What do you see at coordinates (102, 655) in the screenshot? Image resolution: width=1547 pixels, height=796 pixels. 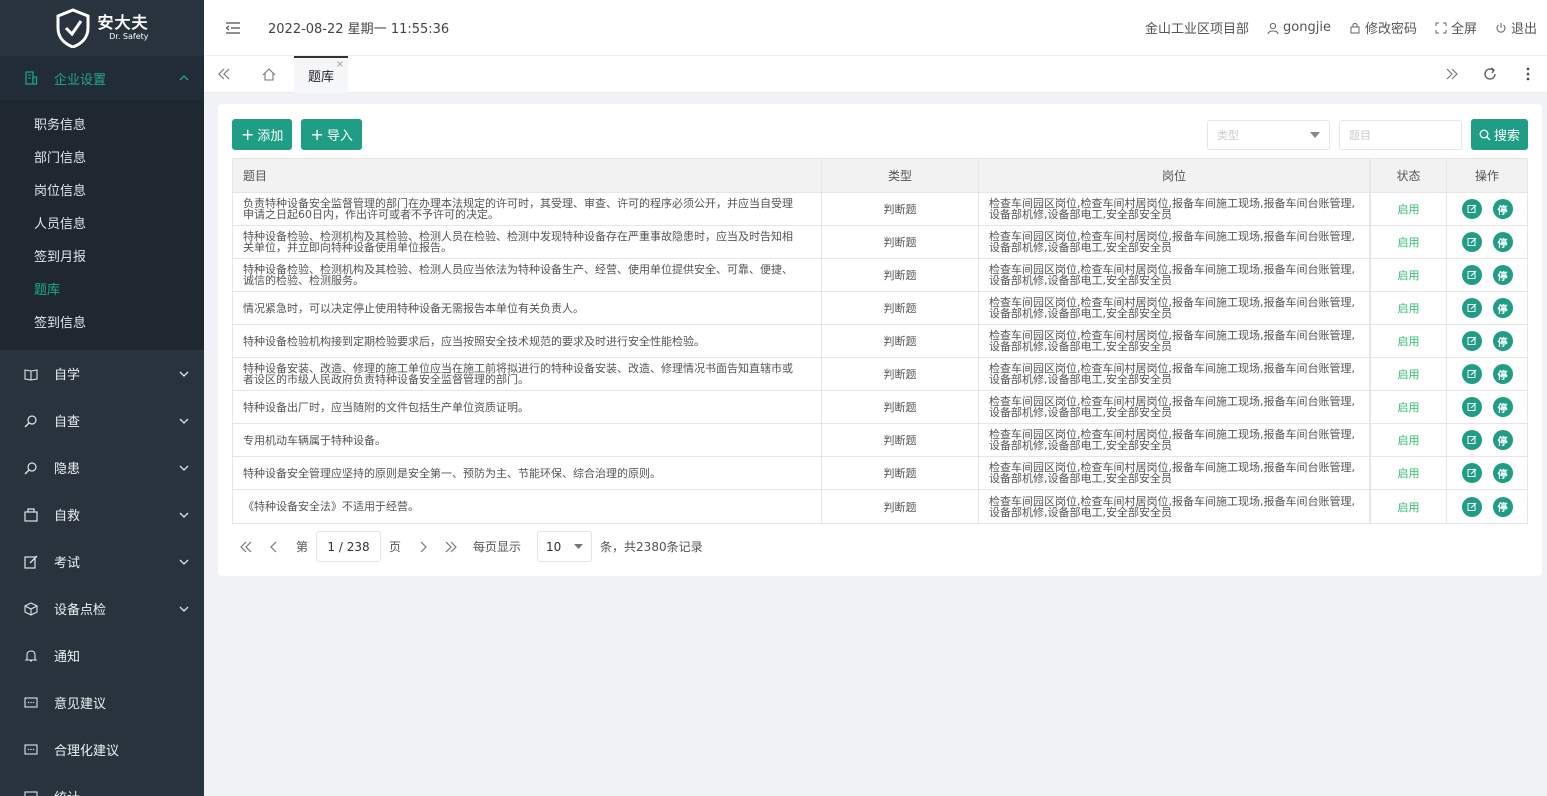 I see `sidebar-item-notice: 通知` at bounding box center [102, 655].